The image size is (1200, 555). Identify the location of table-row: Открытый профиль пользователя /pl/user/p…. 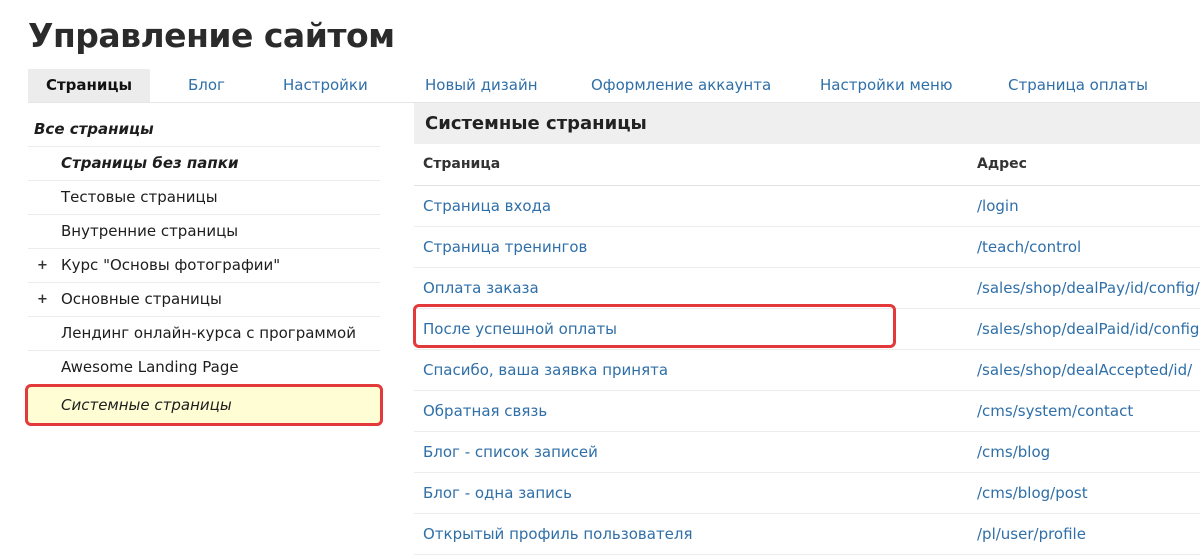
(807, 534).